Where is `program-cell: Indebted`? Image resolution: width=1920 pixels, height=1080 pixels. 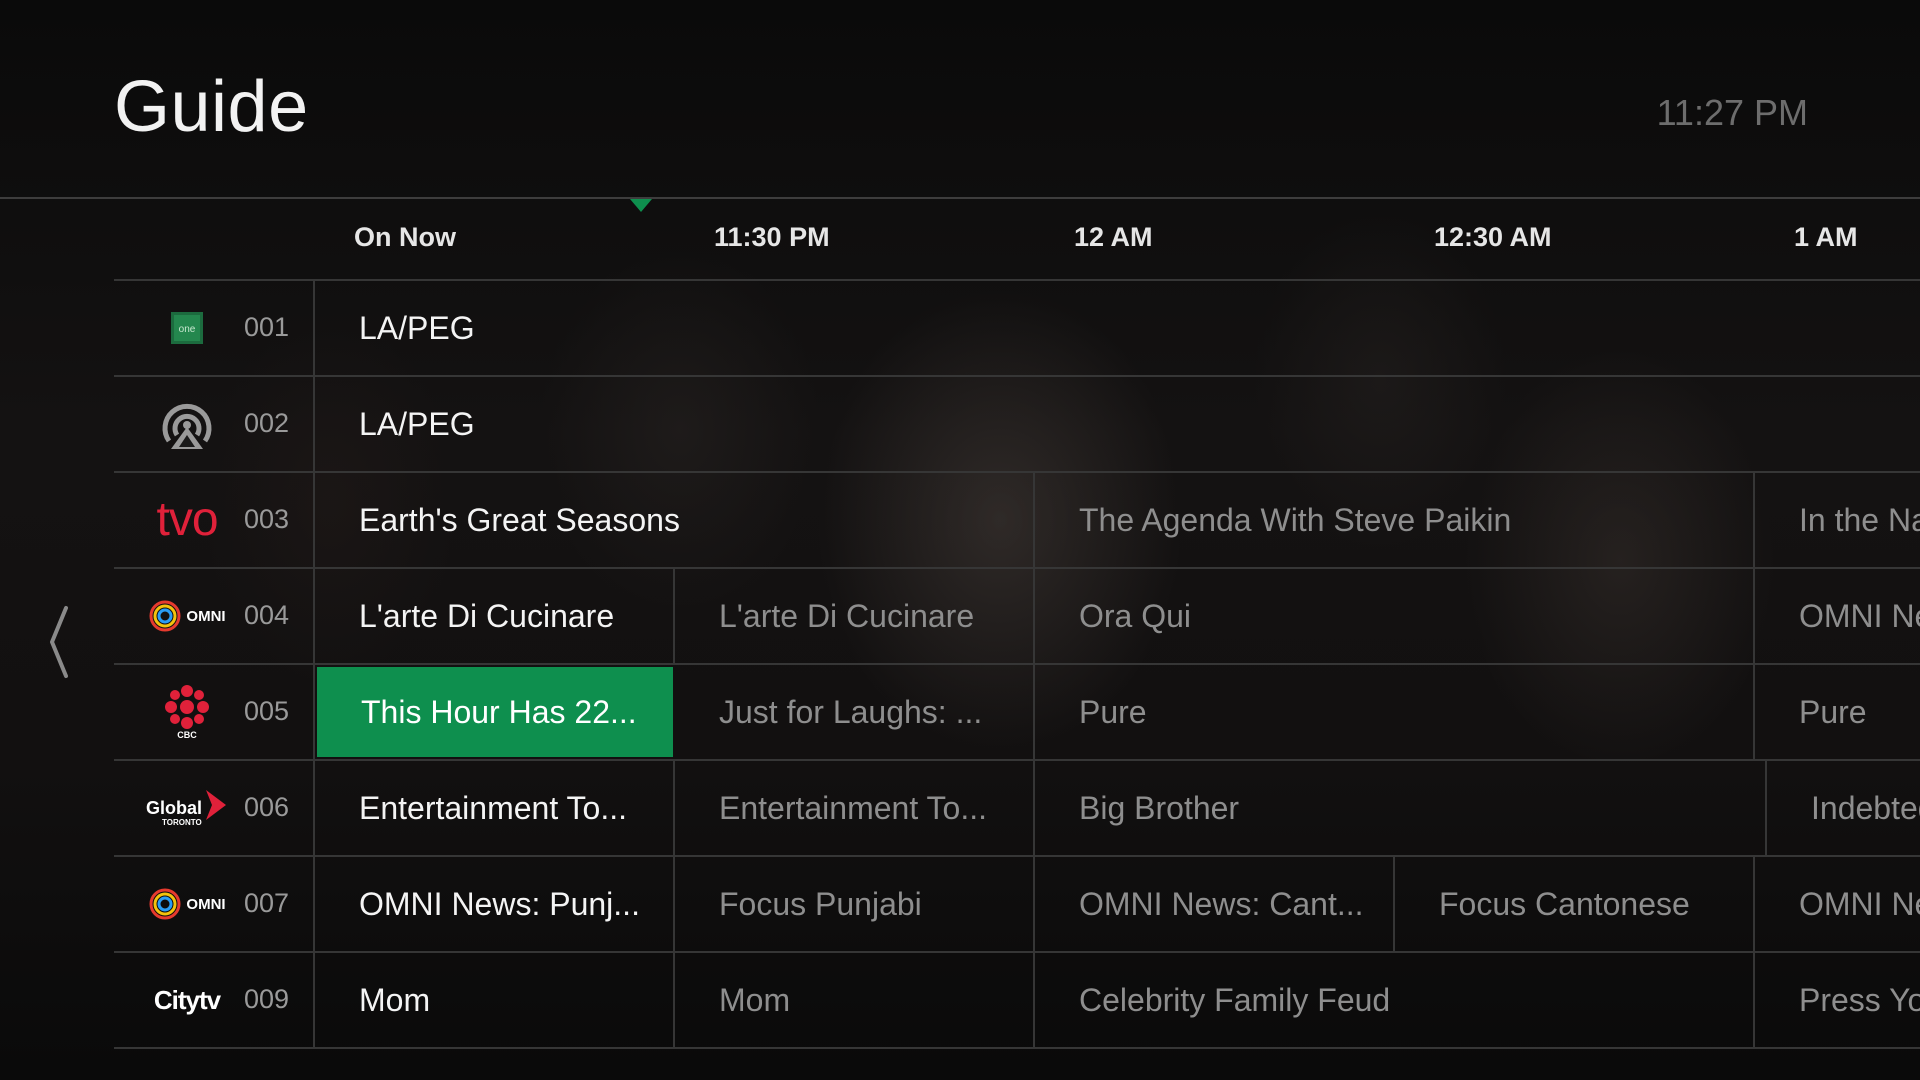
program-cell: Indebted is located at coordinates (1843, 808).